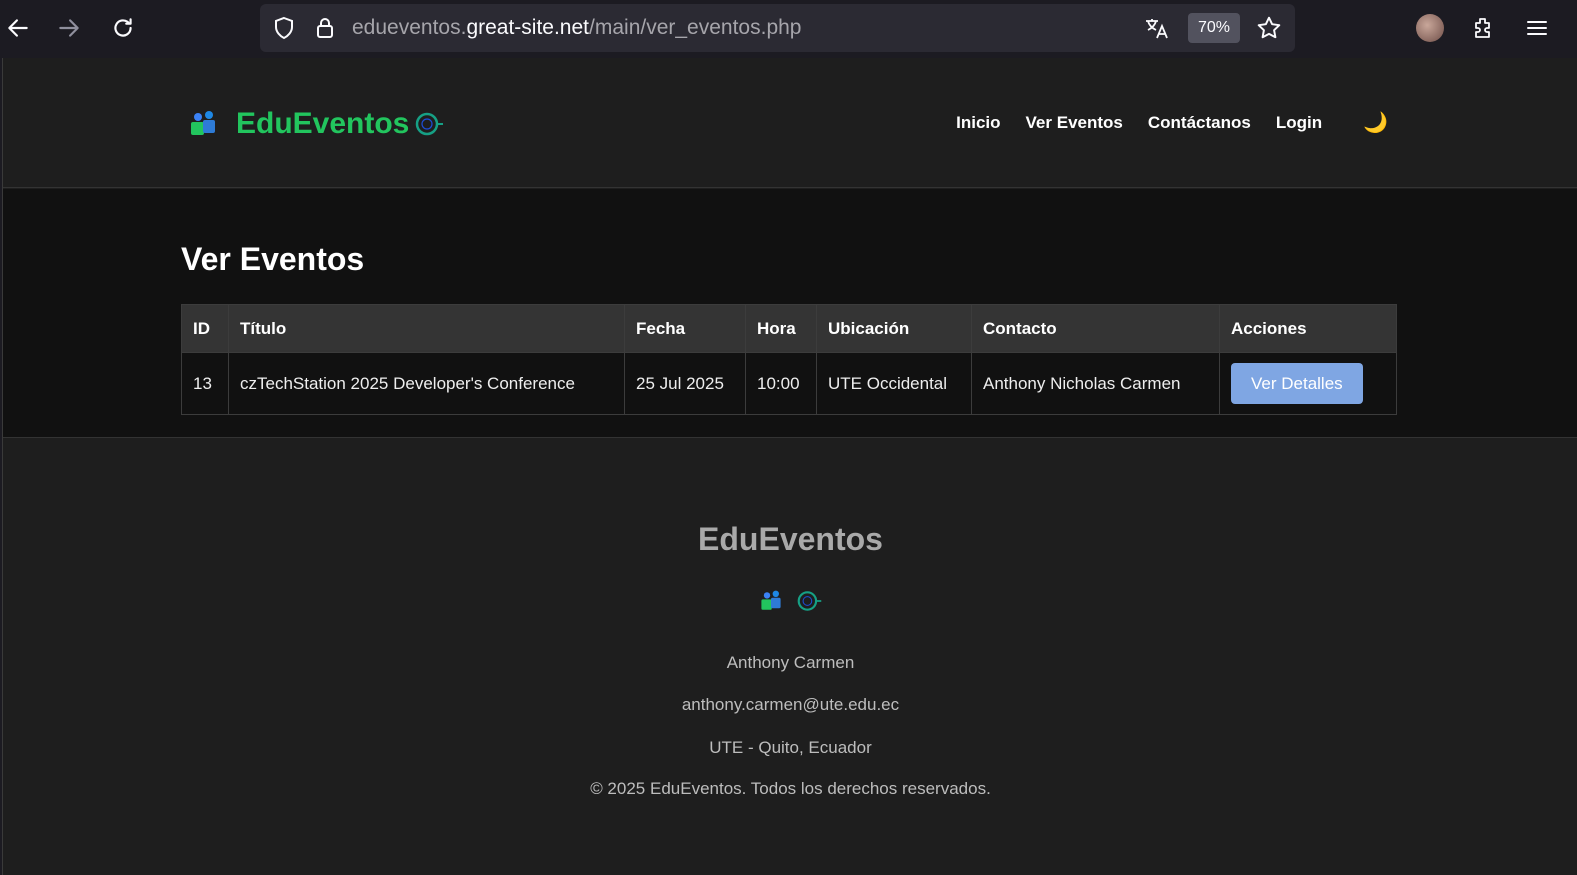 Image resolution: width=1577 pixels, height=875 pixels. Describe the element at coordinates (685, 383) in the screenshot. I see `cell-fecha: 25 Jul 2025` at that location.